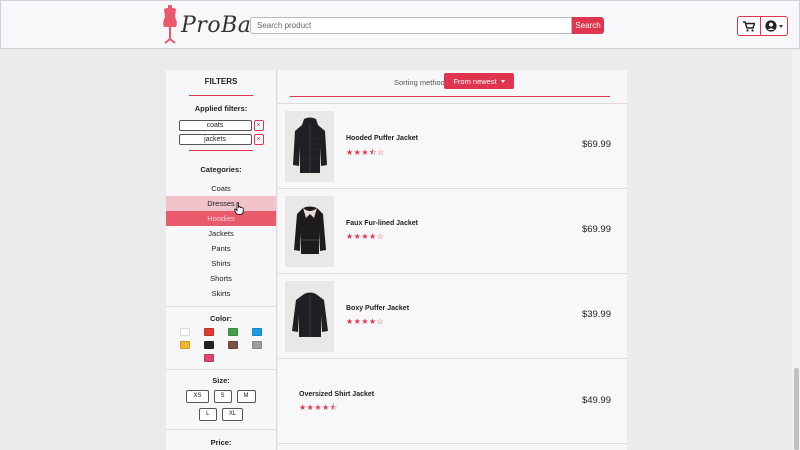 This screenshot has height=450, width=800. What do you see at coordinates (221, 81) in the screenshot?
I see `filters-title: FILTERS` at bounding box center [221, 81].